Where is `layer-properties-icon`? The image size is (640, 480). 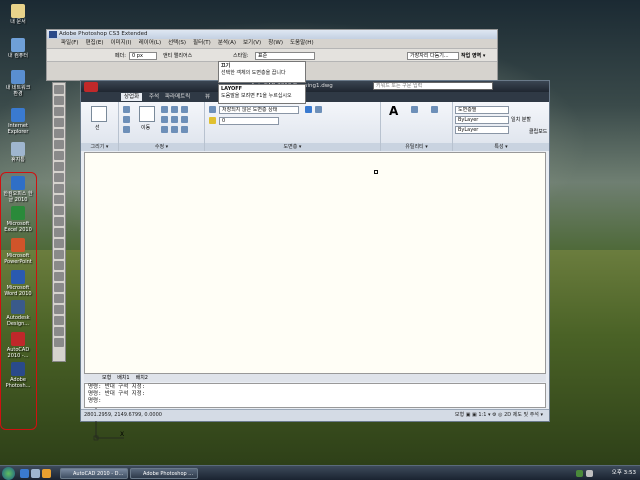
layer-properties-icon is located at coordinates (212, 109).